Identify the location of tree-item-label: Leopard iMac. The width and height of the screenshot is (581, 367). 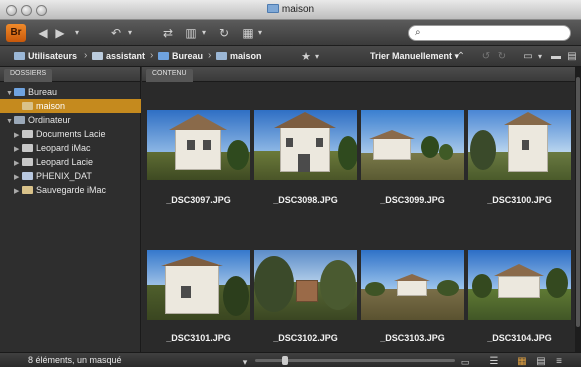
(63, 148).